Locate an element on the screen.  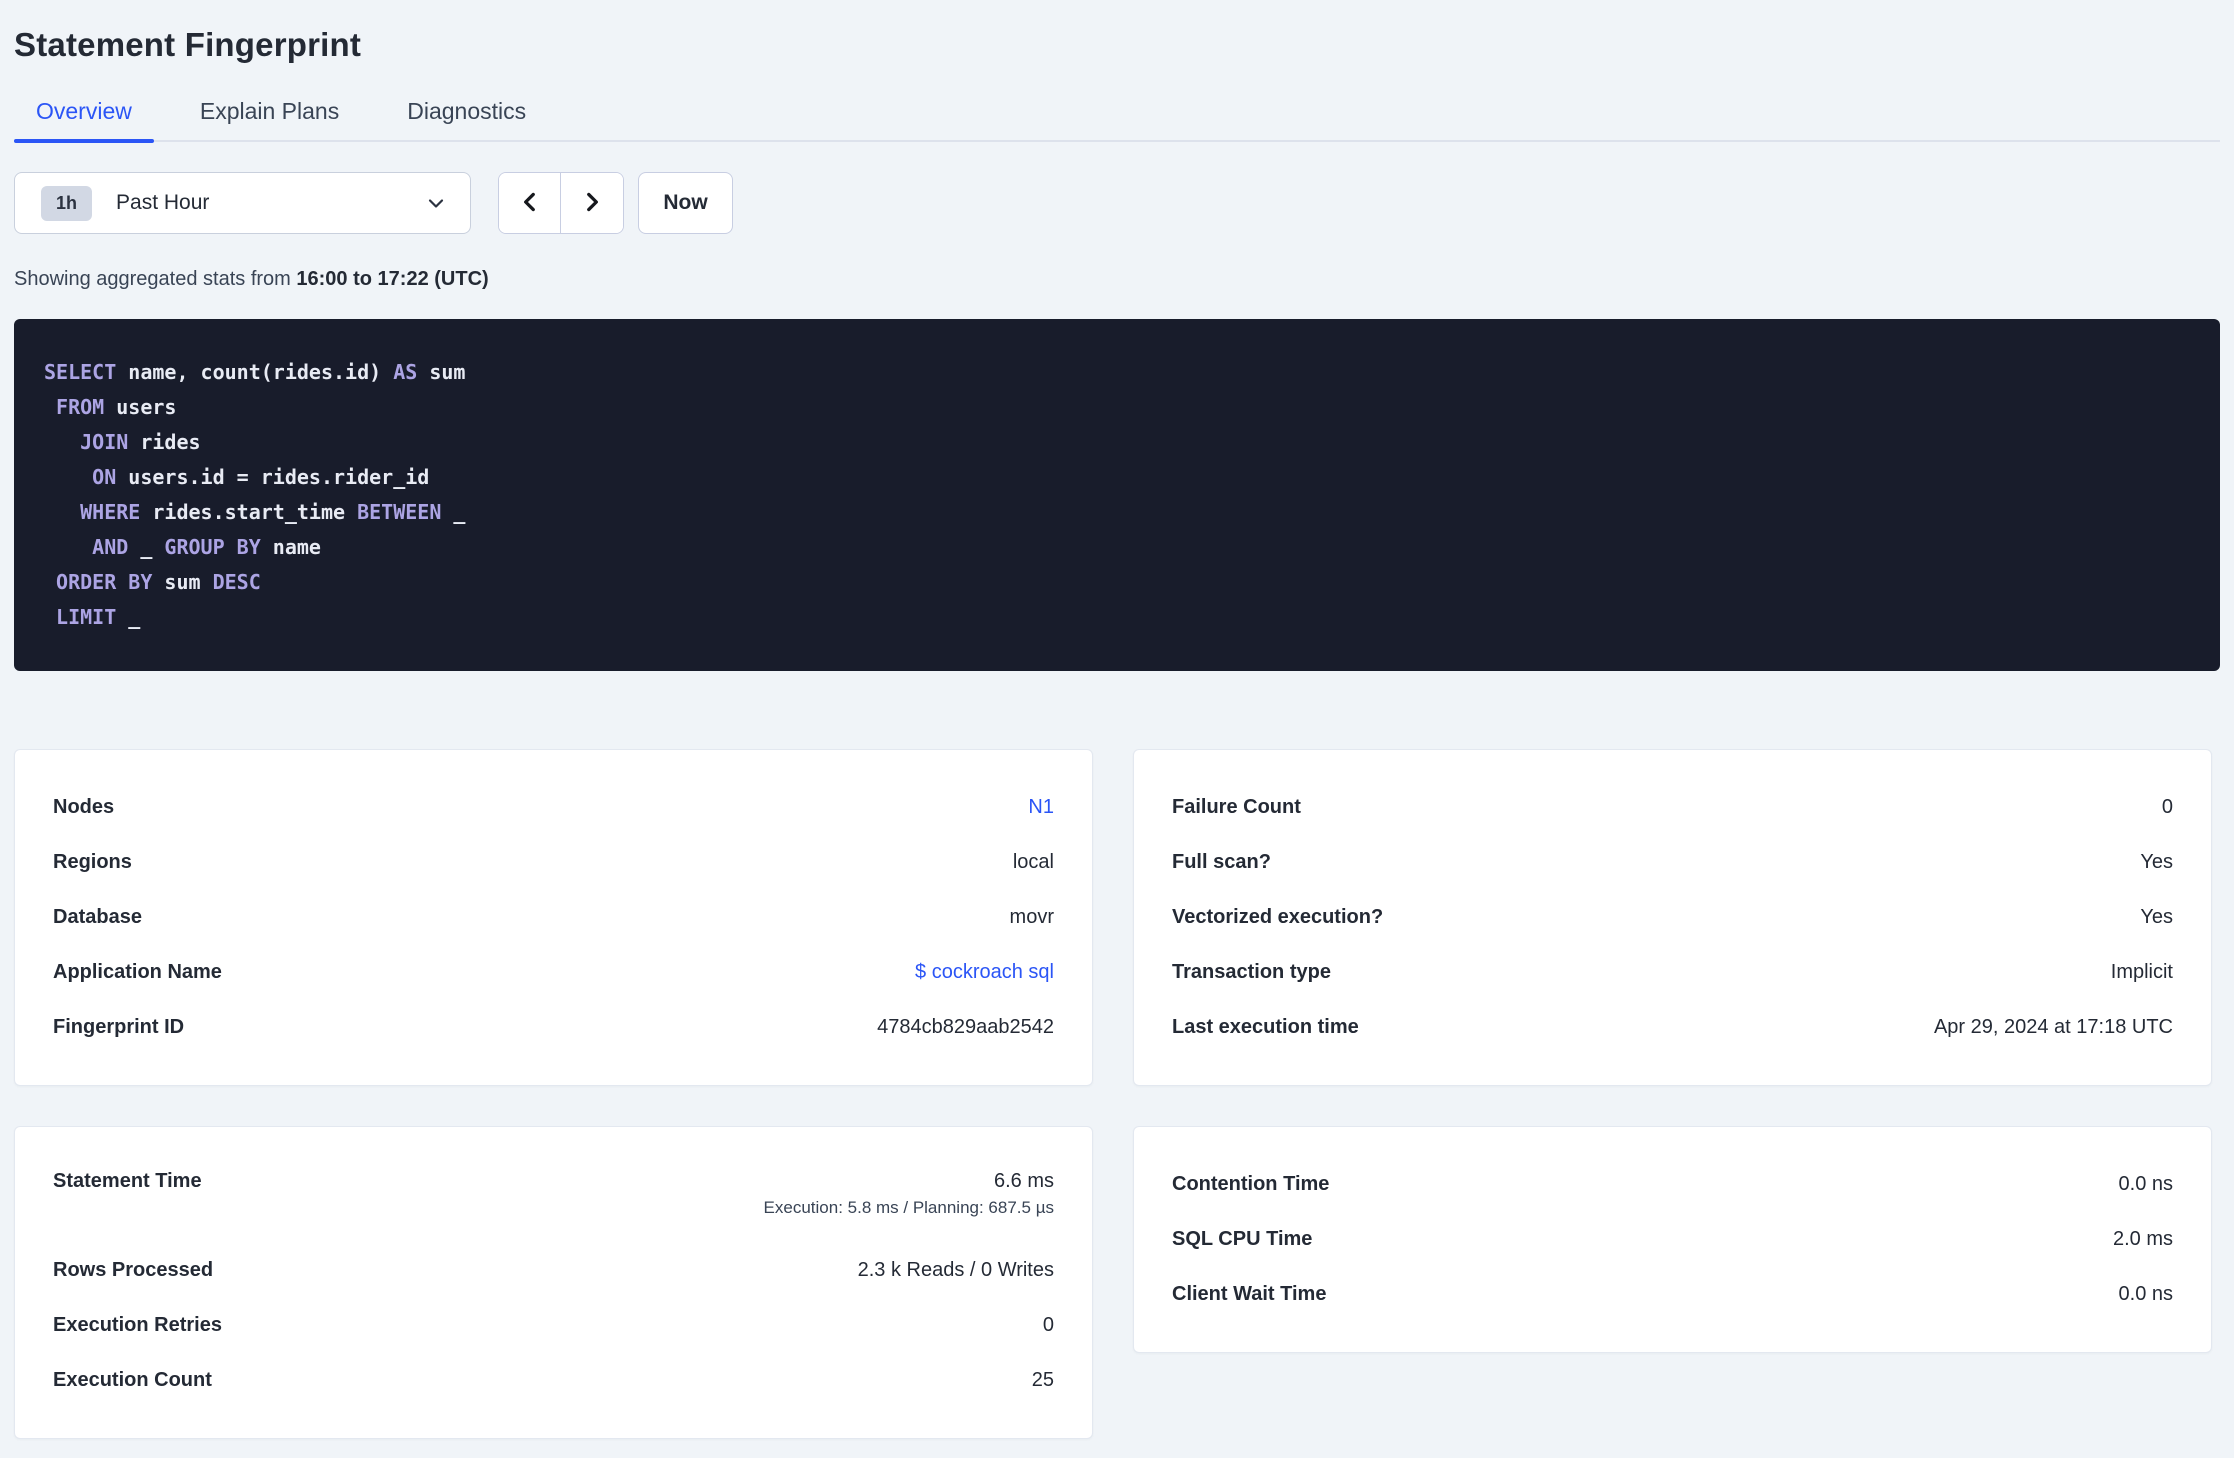
full-scan-label: Full scan? is located at coordinates (1221, 862).